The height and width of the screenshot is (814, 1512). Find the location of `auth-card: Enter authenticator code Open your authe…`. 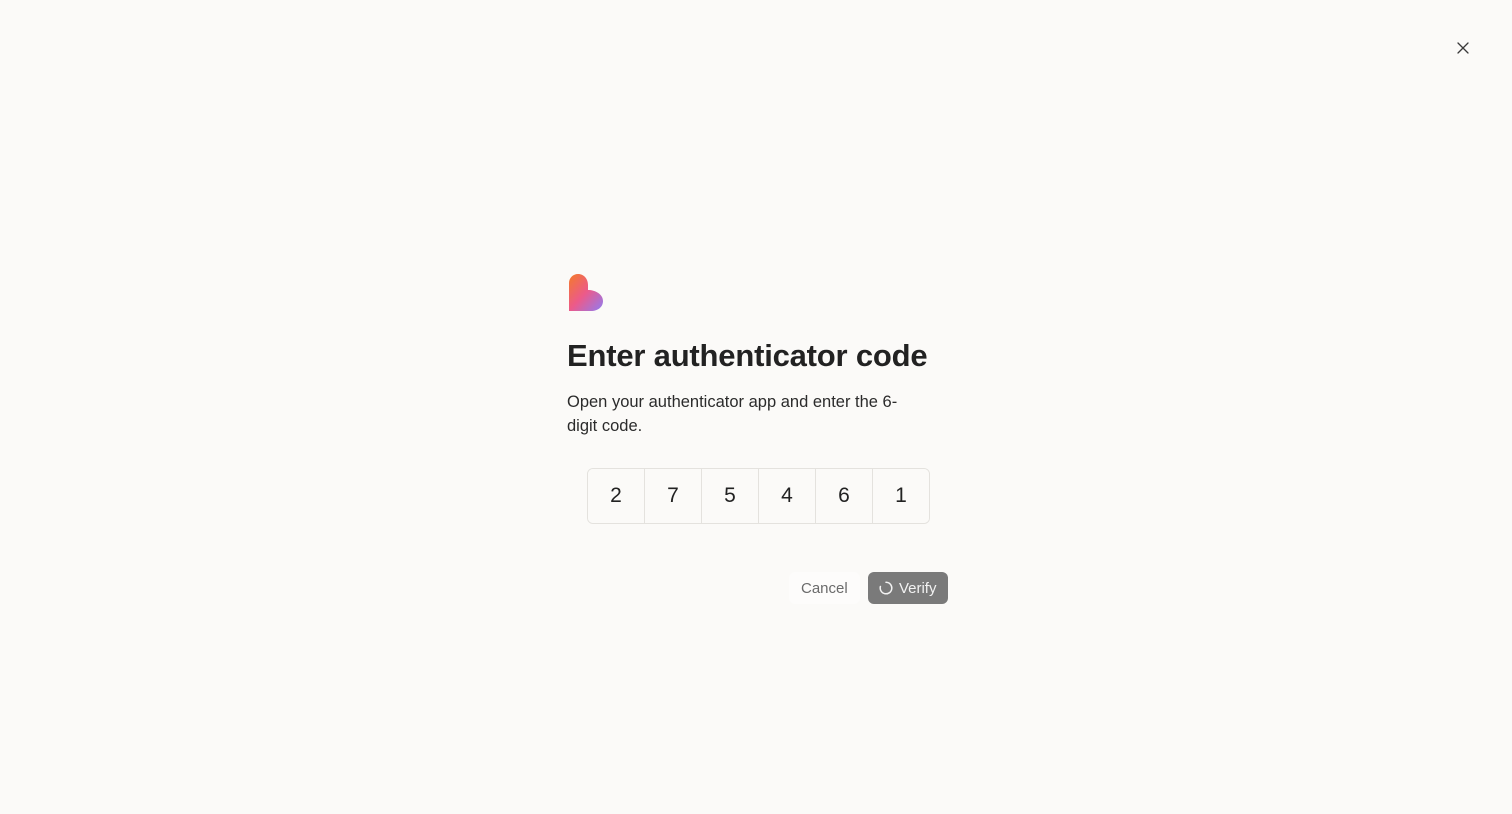

auth-card: Enter authenticator code Open your authe… is located at coordinates (757, 438).